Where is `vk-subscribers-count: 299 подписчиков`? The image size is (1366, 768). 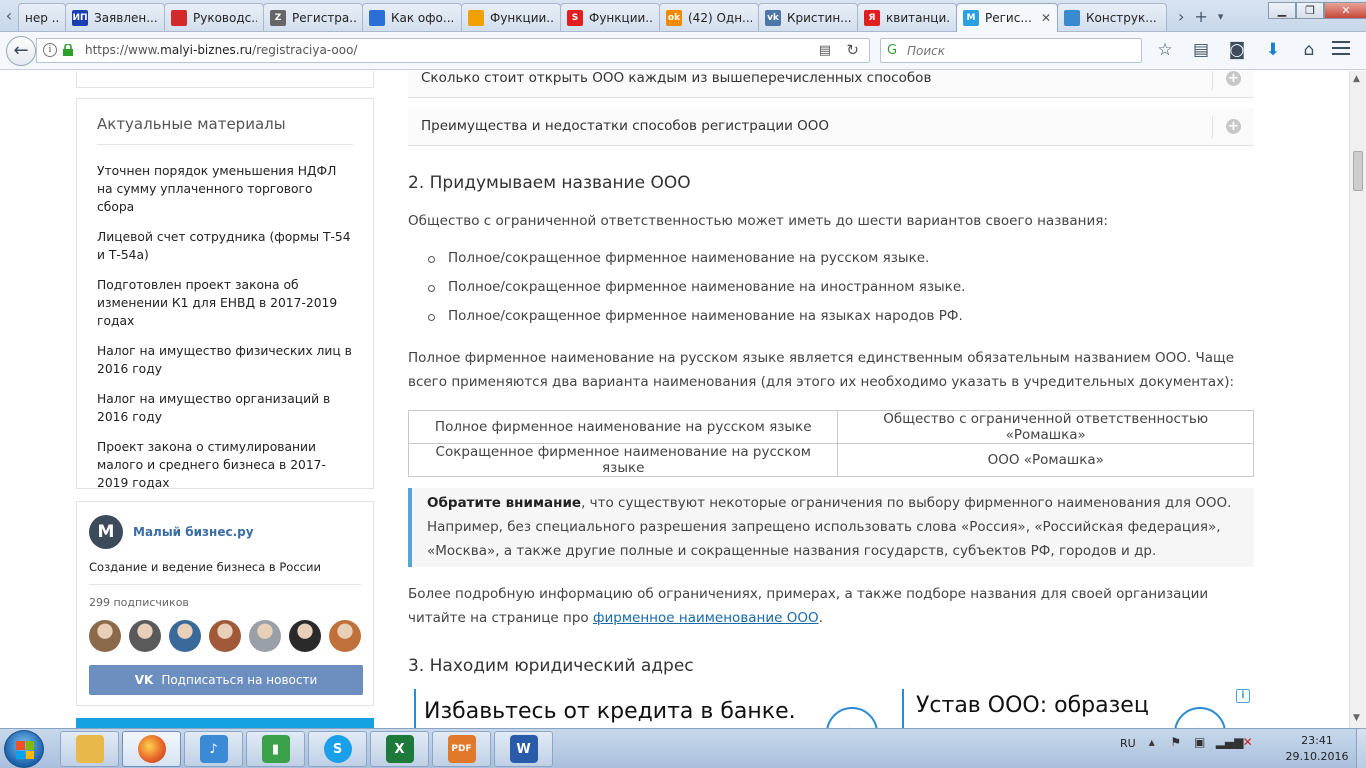 vk-subscribers-count: 299 подписчиков is located at coordinates (225, 602).